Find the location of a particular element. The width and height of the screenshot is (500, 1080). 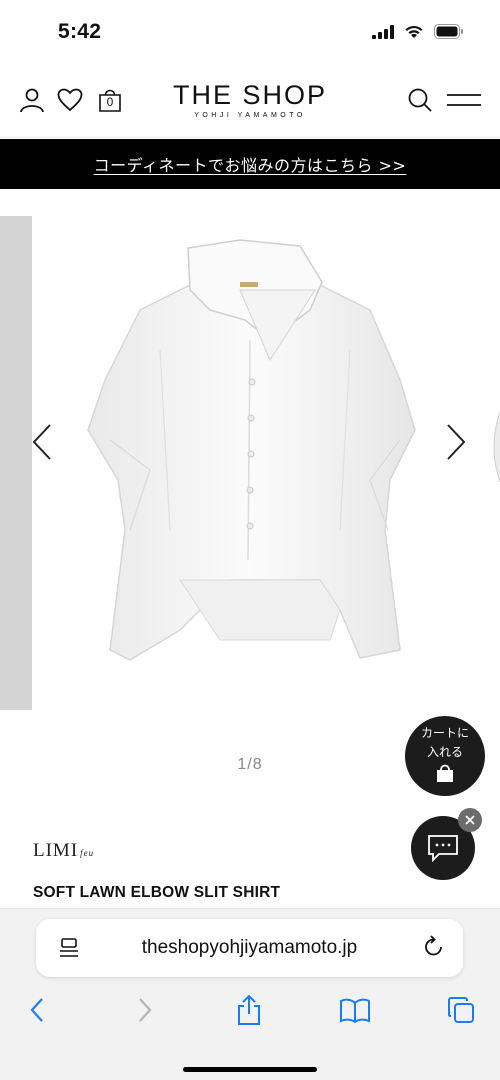

tabs-icon is located at coordinates (461, 1010).